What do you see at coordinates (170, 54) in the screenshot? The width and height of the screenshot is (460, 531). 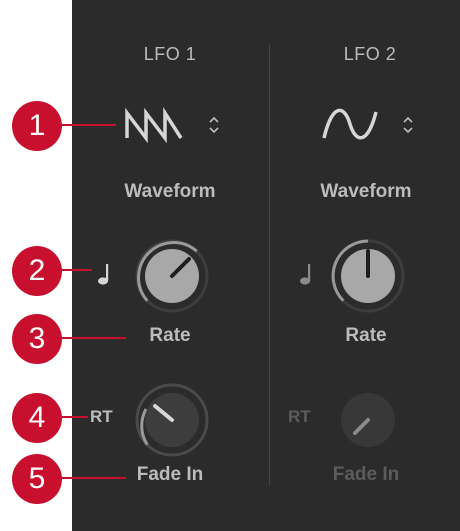 I see `lfo1-title: LFO 1` at bounding box center [170, 54].